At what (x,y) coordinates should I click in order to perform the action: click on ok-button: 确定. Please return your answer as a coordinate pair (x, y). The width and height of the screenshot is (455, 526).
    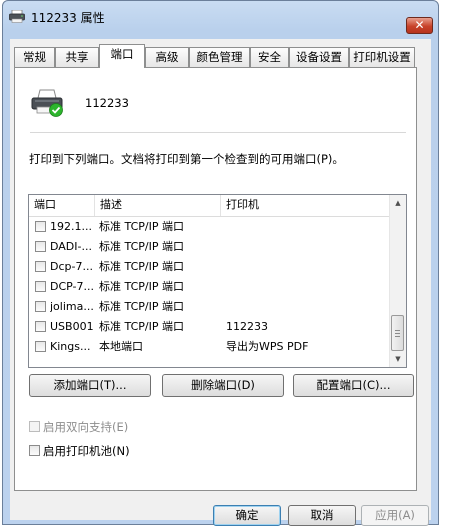
    Looking at the image, I should click on (247, 515).